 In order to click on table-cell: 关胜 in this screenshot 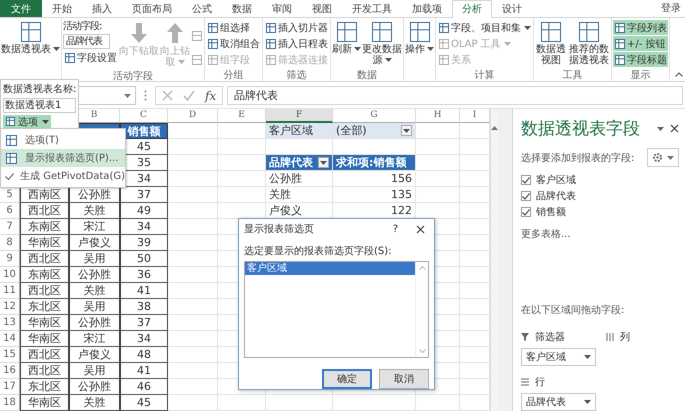, I will do `click(94, 403)`.